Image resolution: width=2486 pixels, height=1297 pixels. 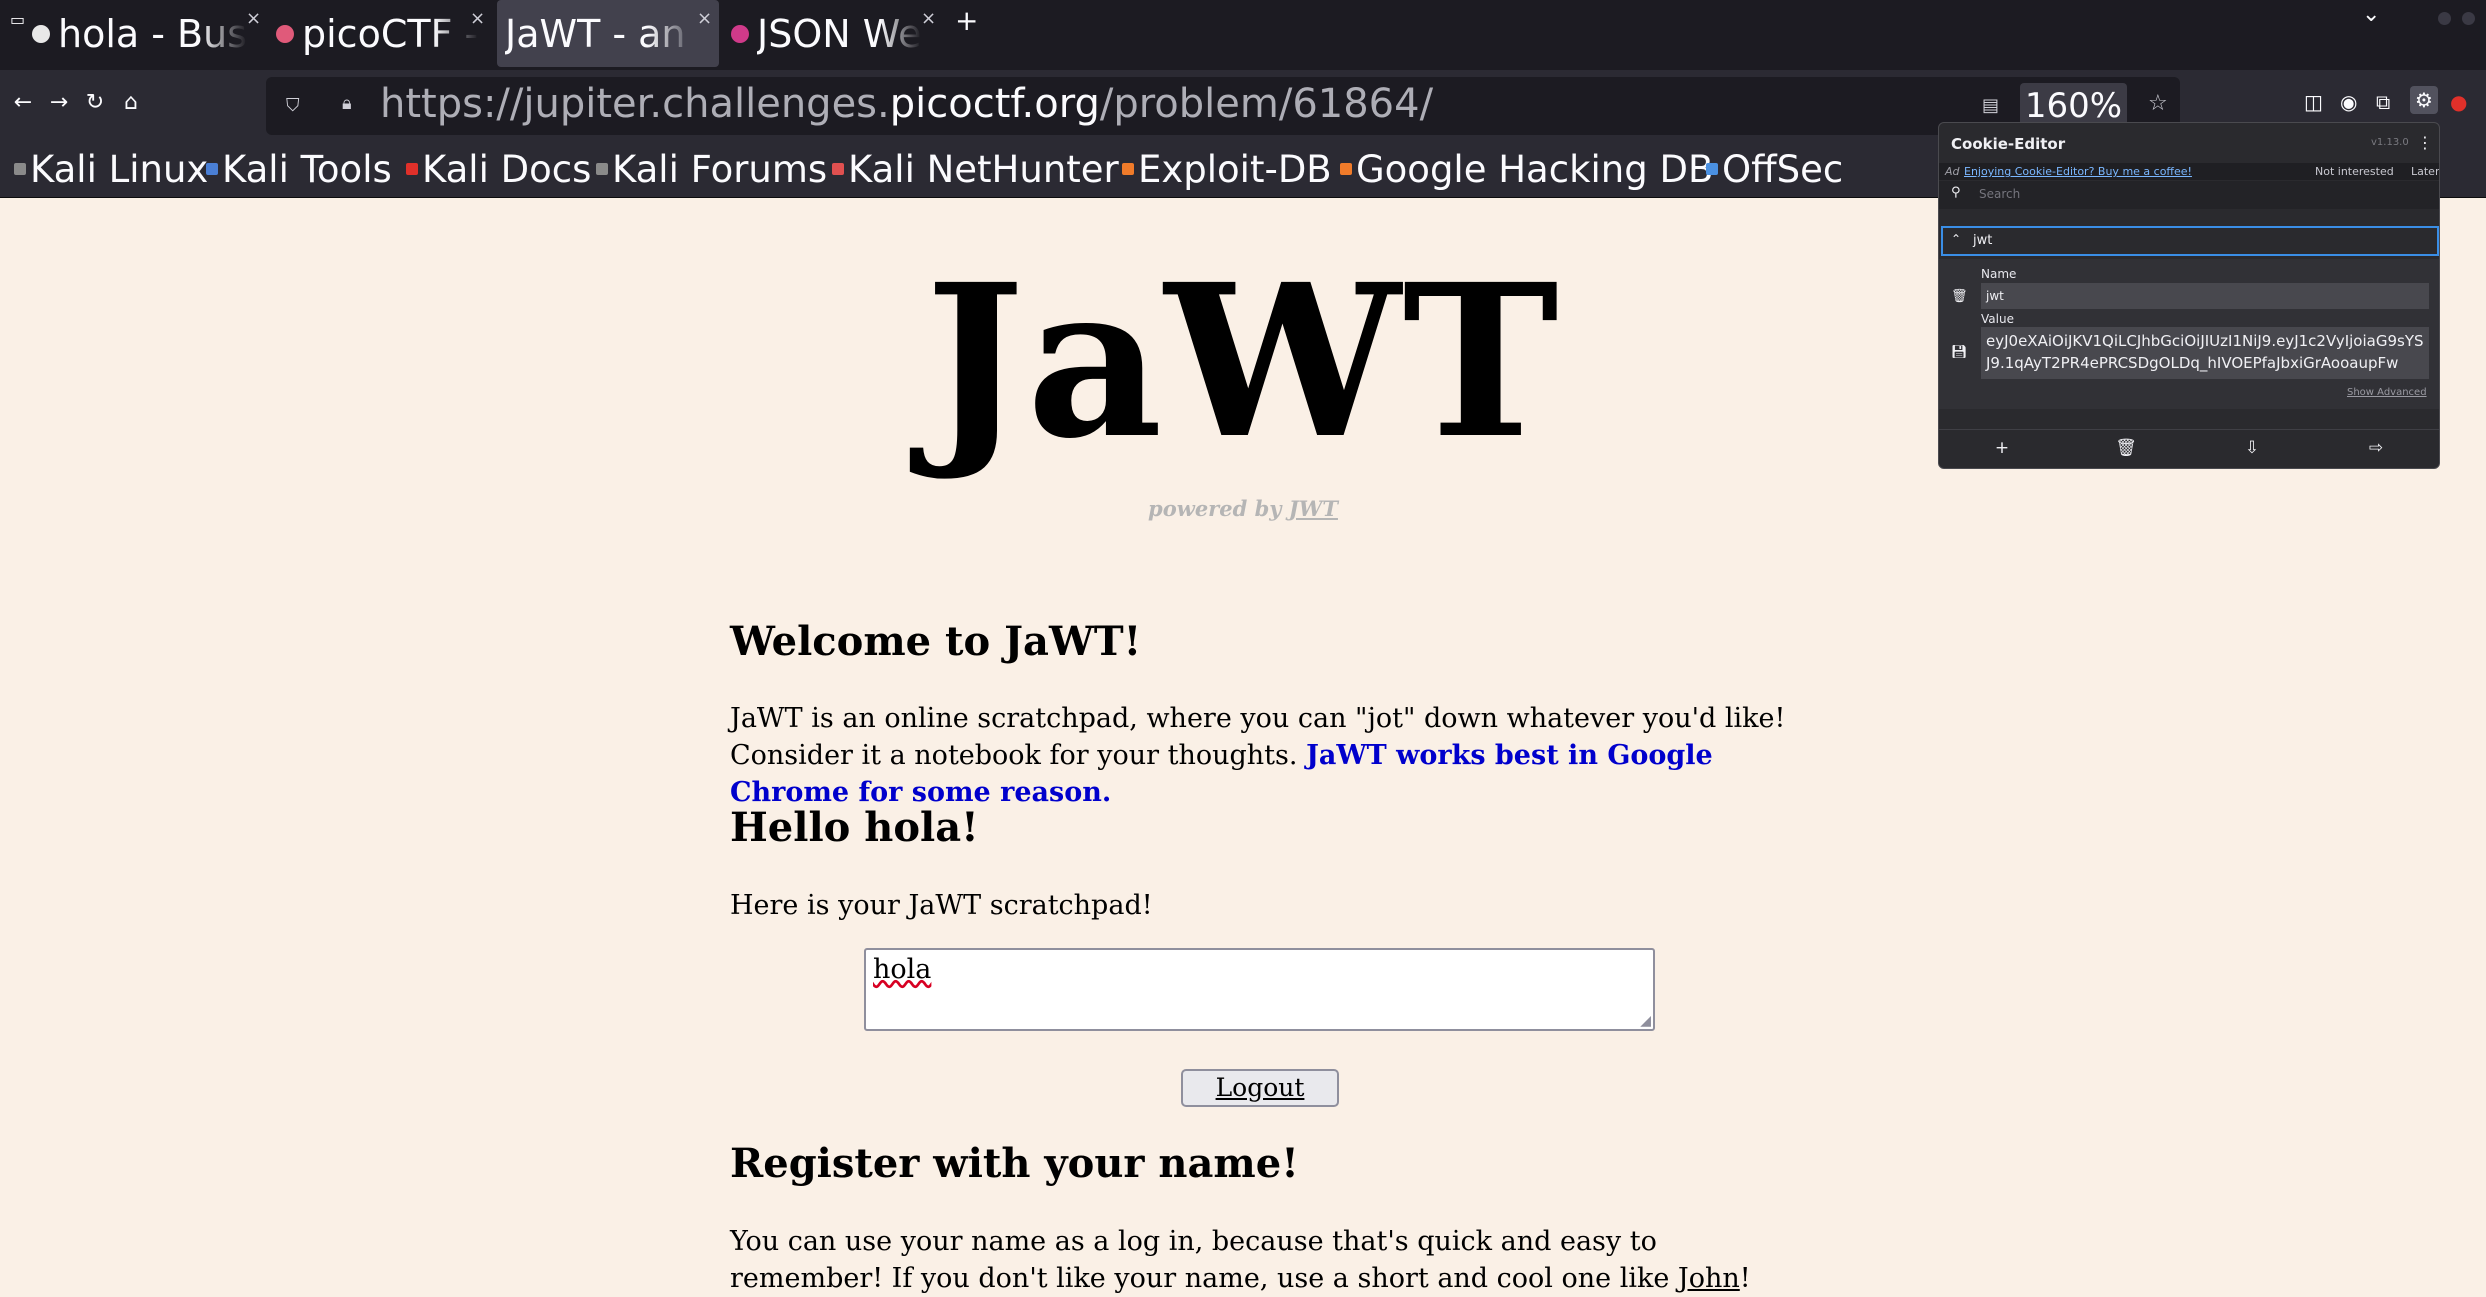 What do you see at coordinates (111, 169) in the screenshot?
I see `bookmark-kali-linux: Kali Linux` at bounding box center [111, 169].